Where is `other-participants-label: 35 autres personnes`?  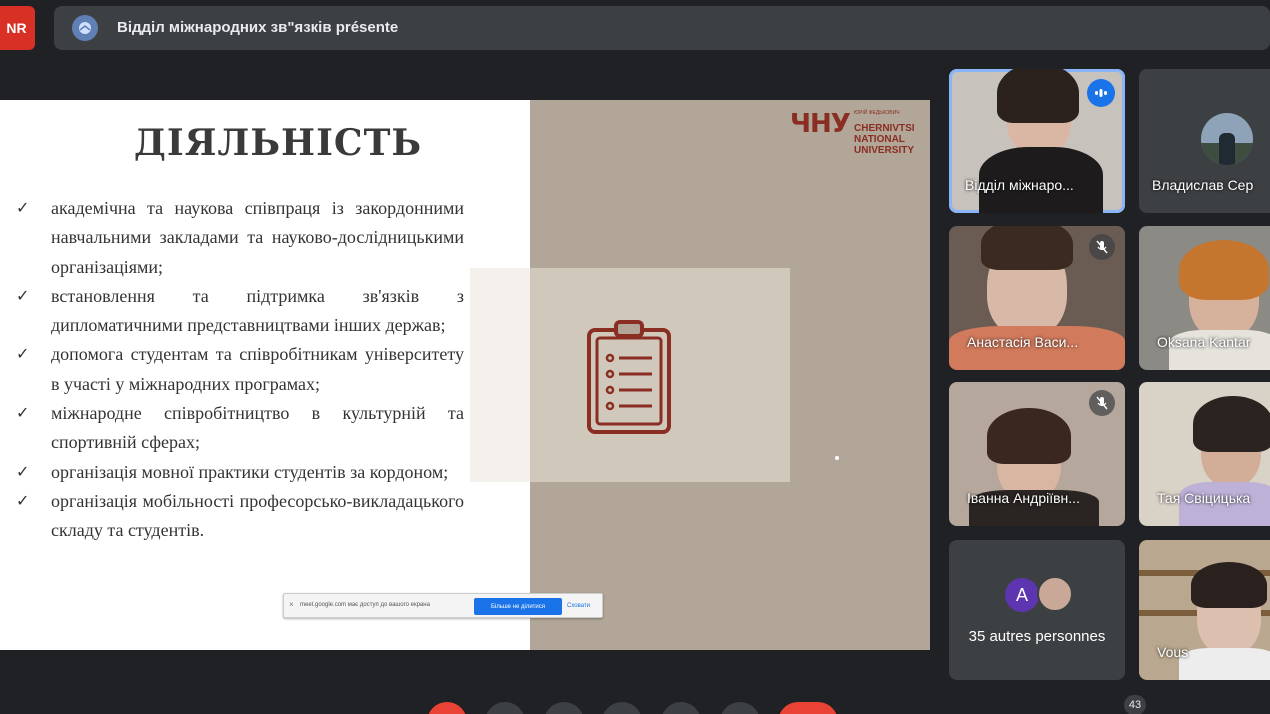
other-participants-label: 35 autres personnes is located at coordinates (1037, 636).